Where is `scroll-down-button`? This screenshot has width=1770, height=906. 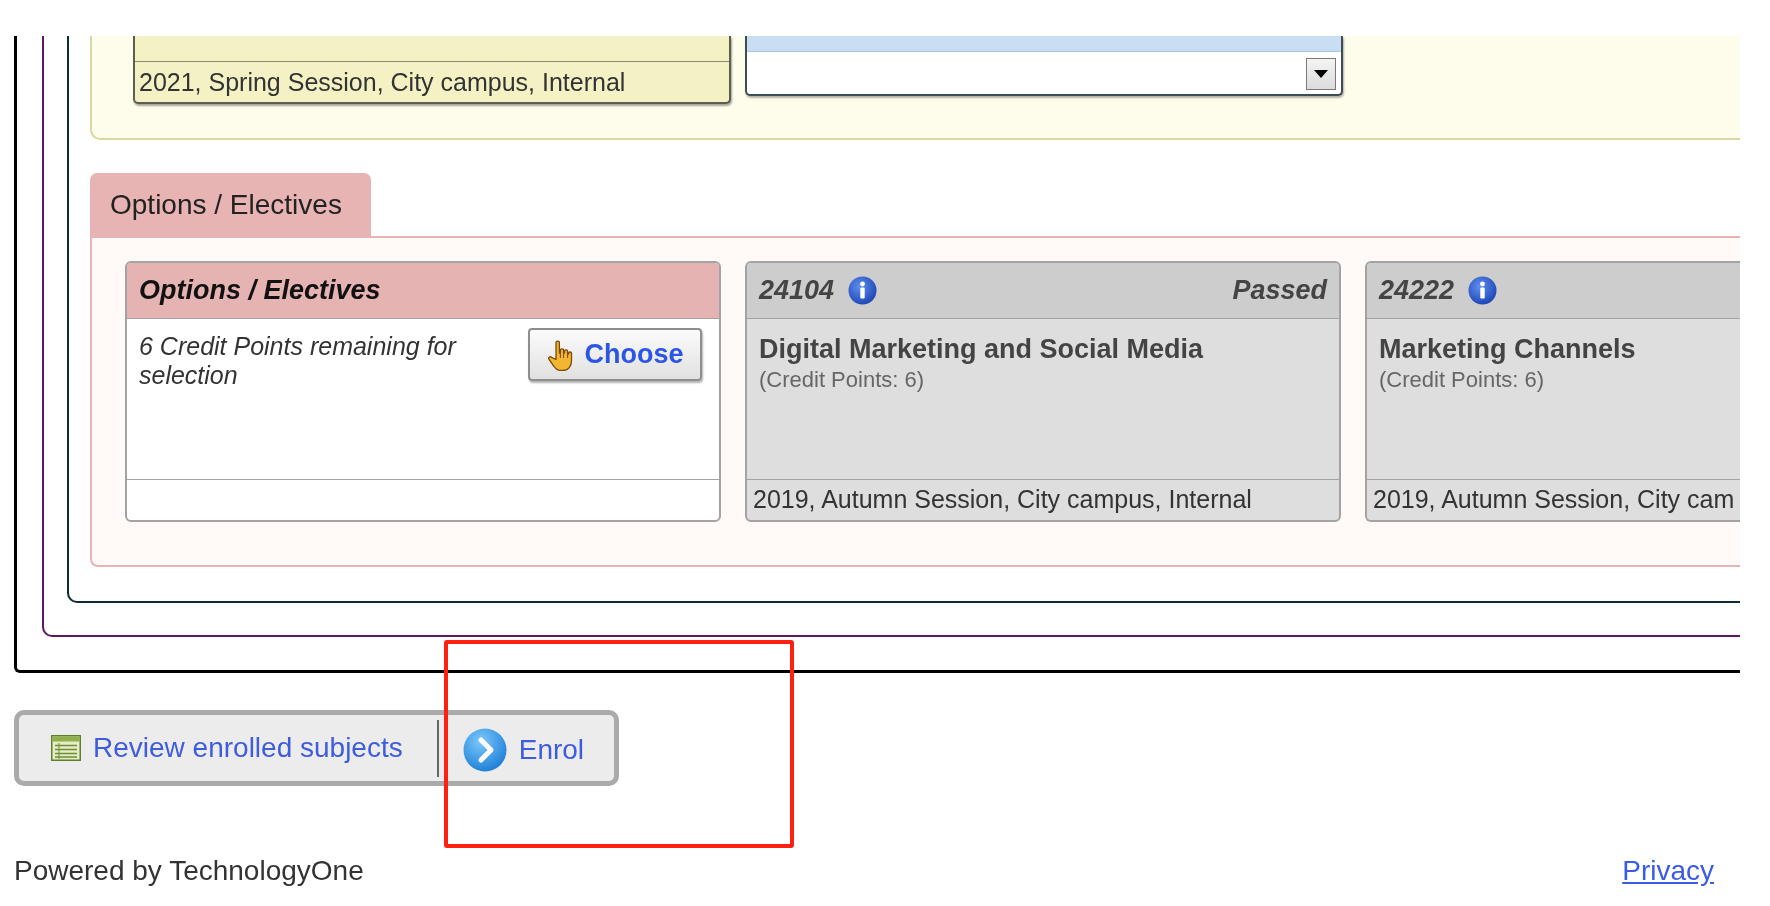 scroll-down-button is located at coordinates (1321, 74).